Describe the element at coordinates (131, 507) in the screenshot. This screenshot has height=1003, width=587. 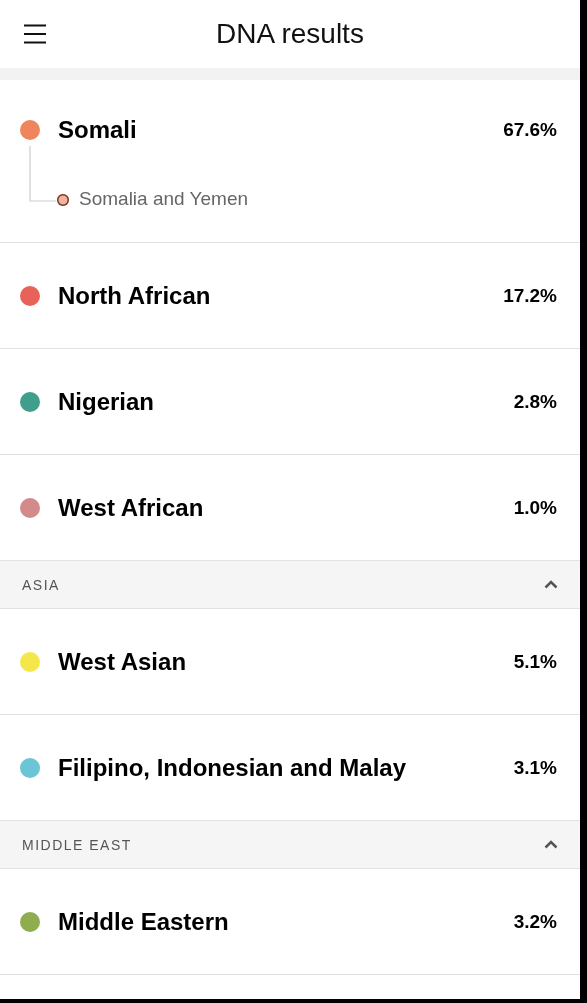
I see `region-name: West African` at that location.